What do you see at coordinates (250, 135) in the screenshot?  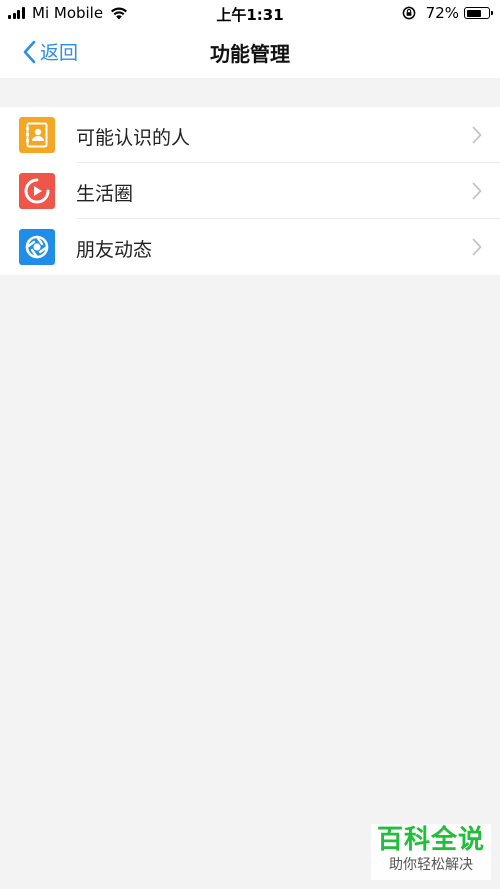 I see `list-item-people-you-may-know: 可能认识的人` at bounding box center [250, 135].